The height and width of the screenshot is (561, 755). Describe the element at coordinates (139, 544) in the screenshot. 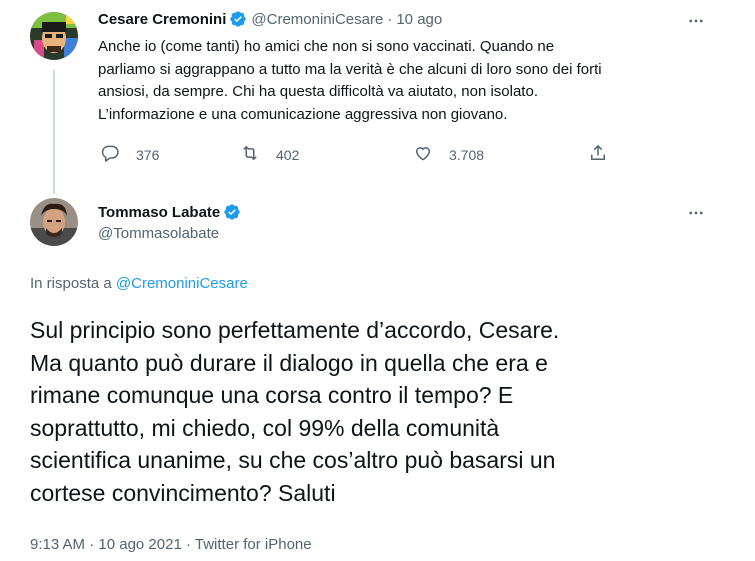

I see `tweet-date: 10 ago 2021` at that location.